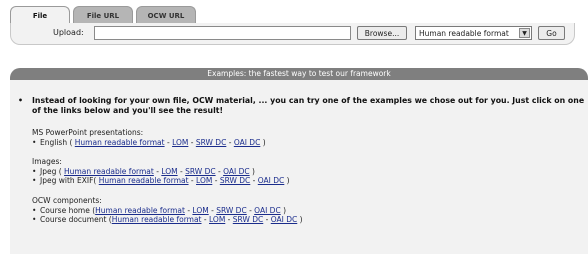 The height and width of the screenshot is (254, 588). I want to click on format-select-value: Human readable format, so click(464, 33).